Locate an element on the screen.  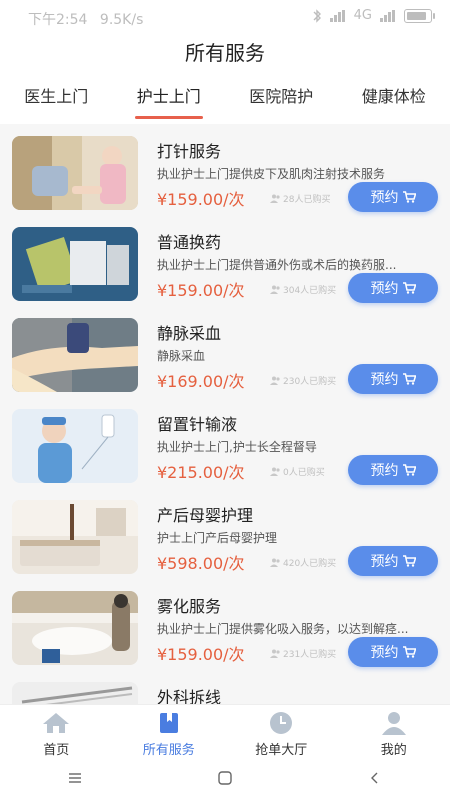
signal-icon is located at coordinates (337, 15).